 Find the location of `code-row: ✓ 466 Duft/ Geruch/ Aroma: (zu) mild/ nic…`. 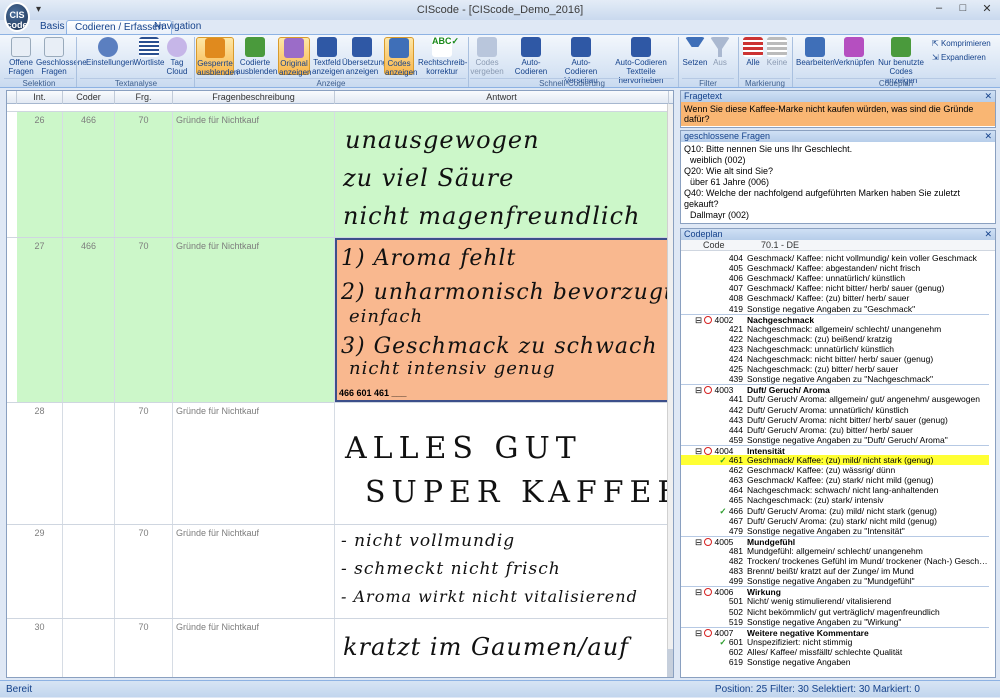

code-row: ✓ 466 Duft/ Geruch/ Aroma: (zu) mild/ nic… is located at coordinates (835, 511).